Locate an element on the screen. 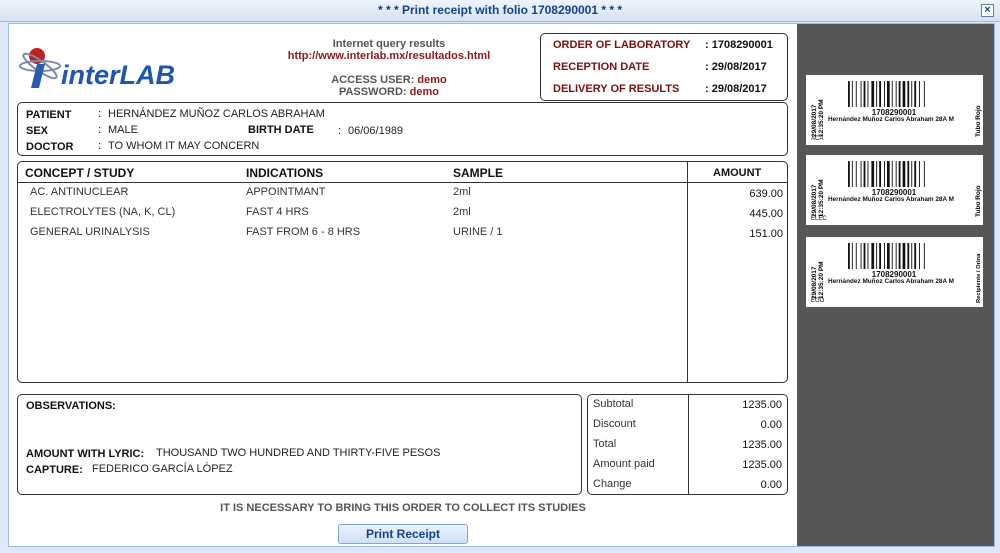 This screenshot has width=1000, height=553. row-concept: ELECTROLYTES (NA, K, CL) is located at coordinates (103, 212).